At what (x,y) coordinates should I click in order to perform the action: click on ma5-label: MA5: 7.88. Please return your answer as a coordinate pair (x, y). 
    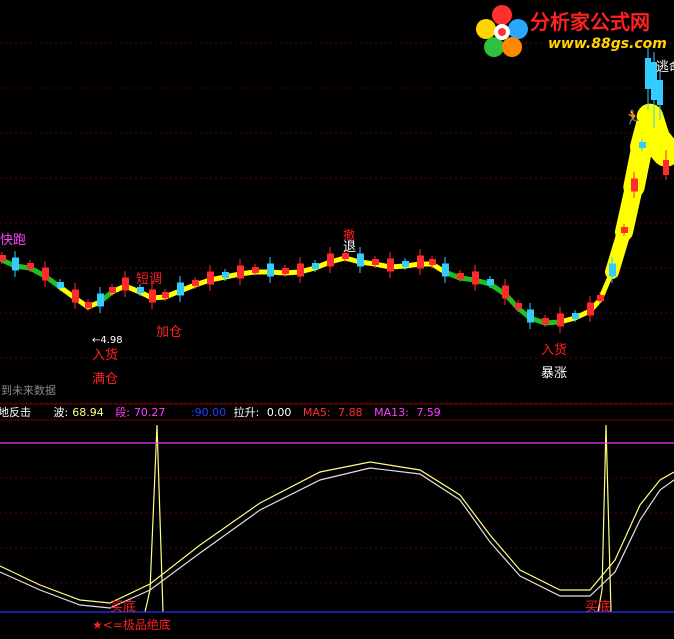
    Looking at the image, I should click on (332, 412).